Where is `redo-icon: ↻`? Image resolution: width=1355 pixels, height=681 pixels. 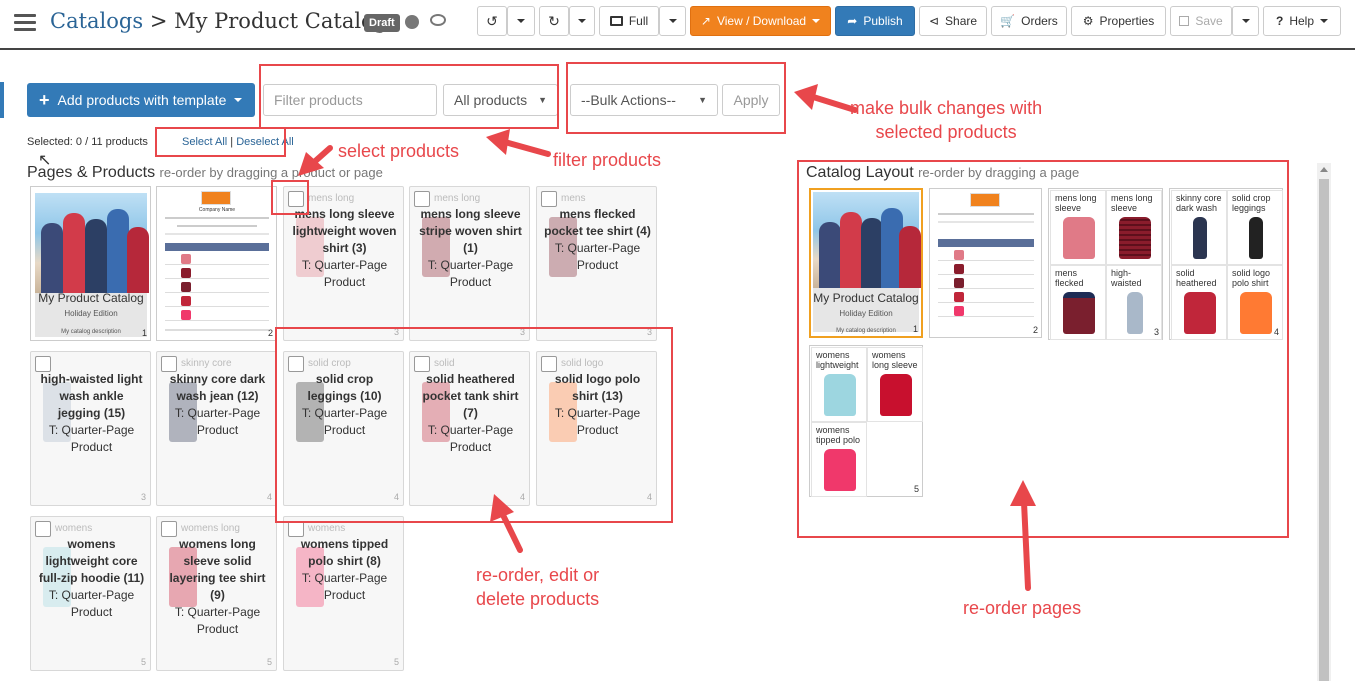 redo-icon: ↻ is located at coordinates (554, 20).